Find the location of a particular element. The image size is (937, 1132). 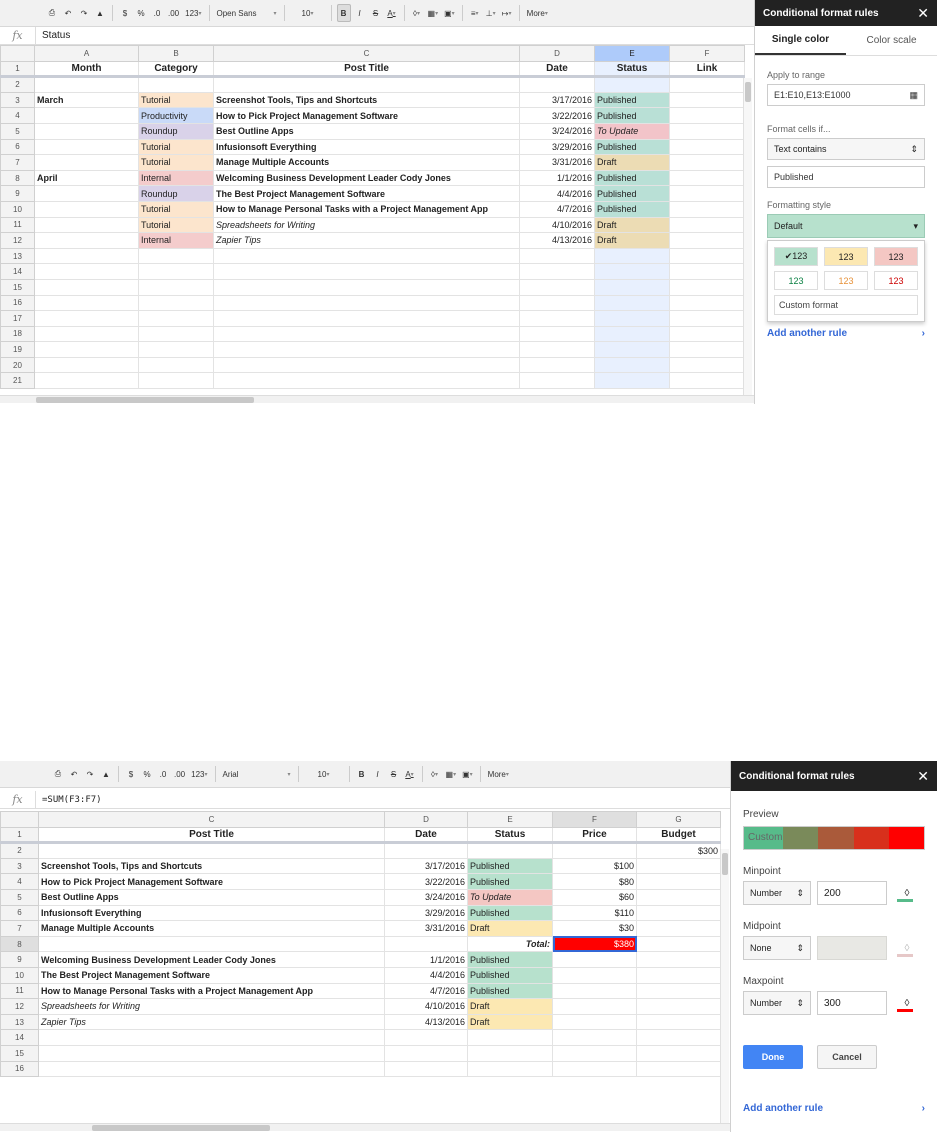

swatch-red: 123 is located at coordinates (896, 256).